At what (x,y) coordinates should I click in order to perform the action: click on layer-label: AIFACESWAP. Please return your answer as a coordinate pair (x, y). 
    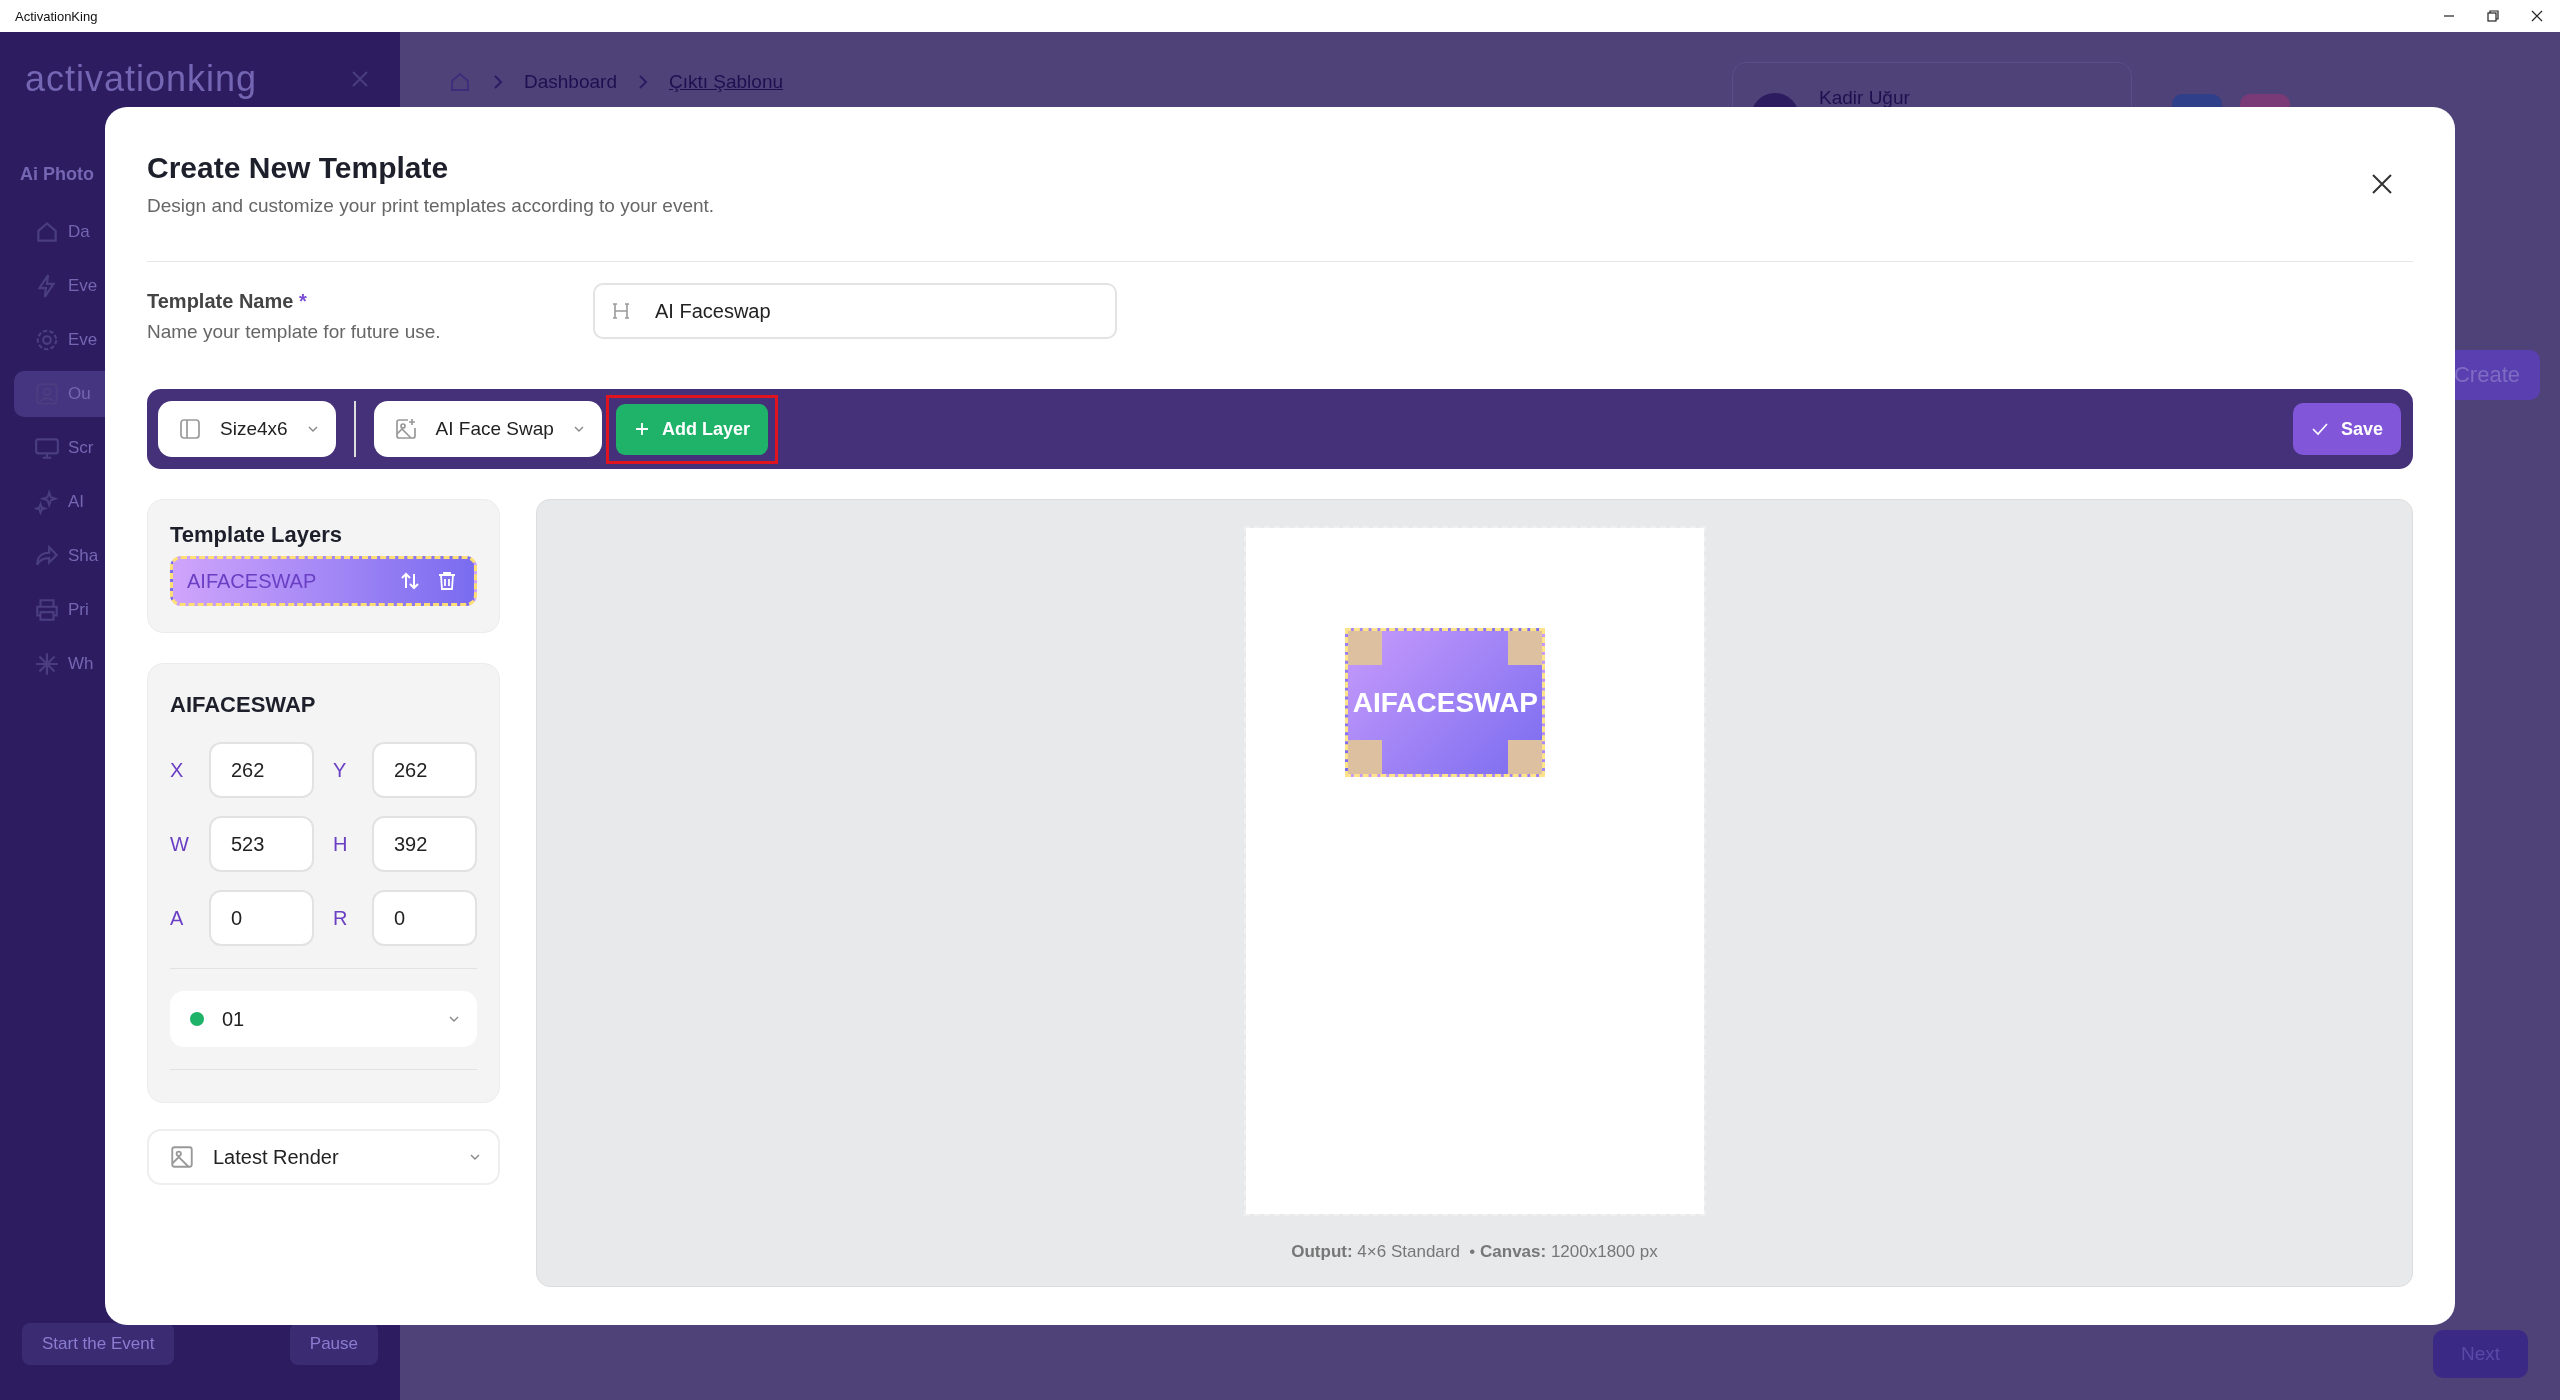
    Looking at the image, I should click on (1445, 702).